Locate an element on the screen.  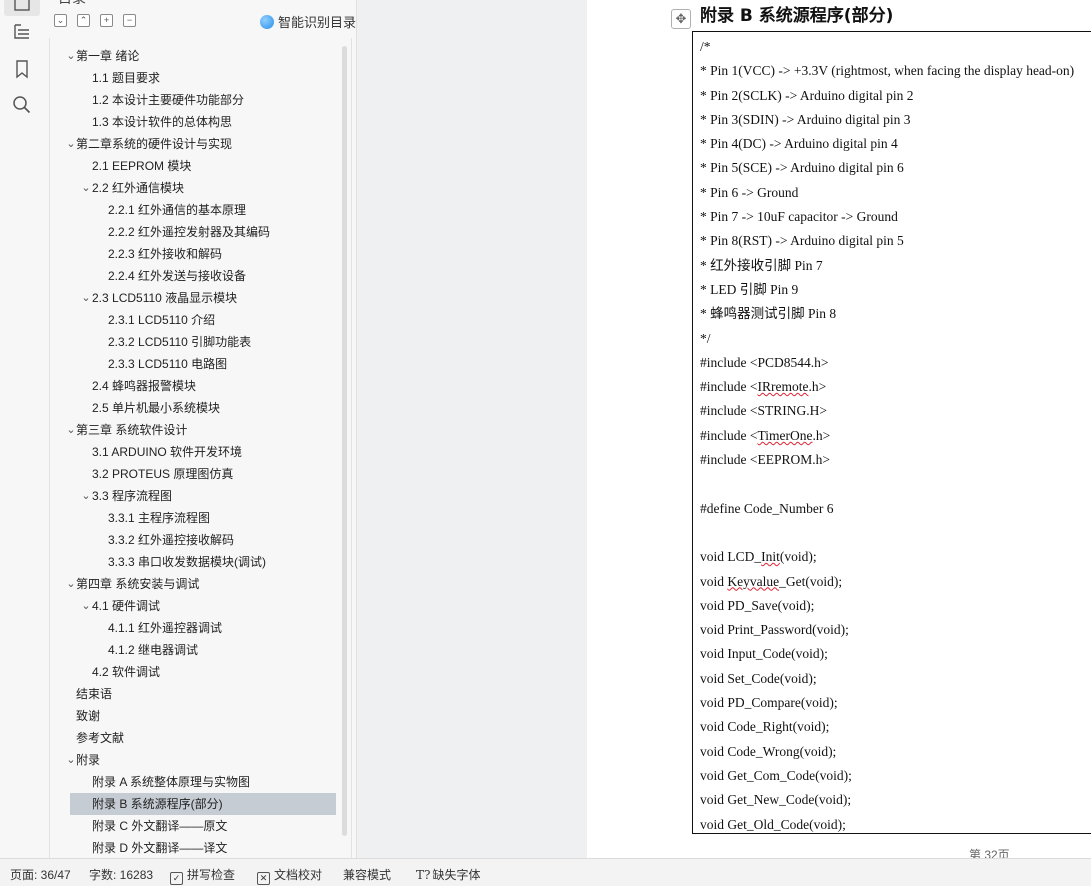
toc-item: 1.1 题目要求 is located at coordinates (193, 78).